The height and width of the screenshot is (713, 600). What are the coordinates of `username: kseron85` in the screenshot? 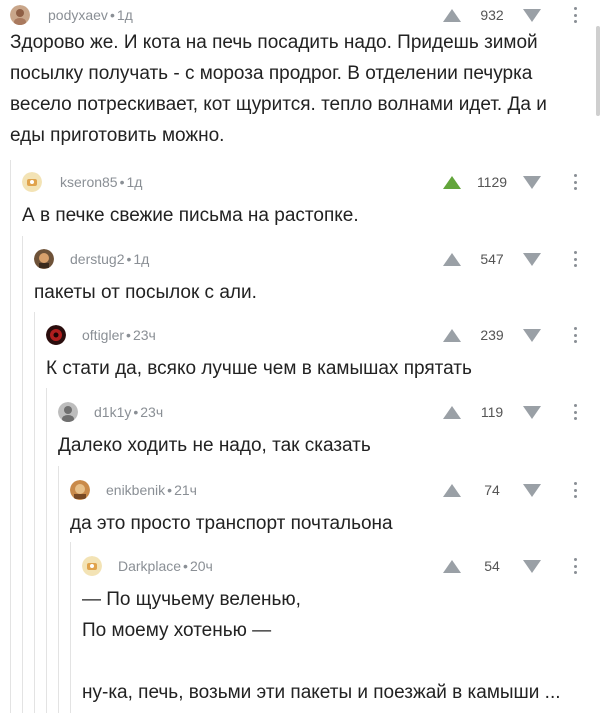 It's located at (89, 182).